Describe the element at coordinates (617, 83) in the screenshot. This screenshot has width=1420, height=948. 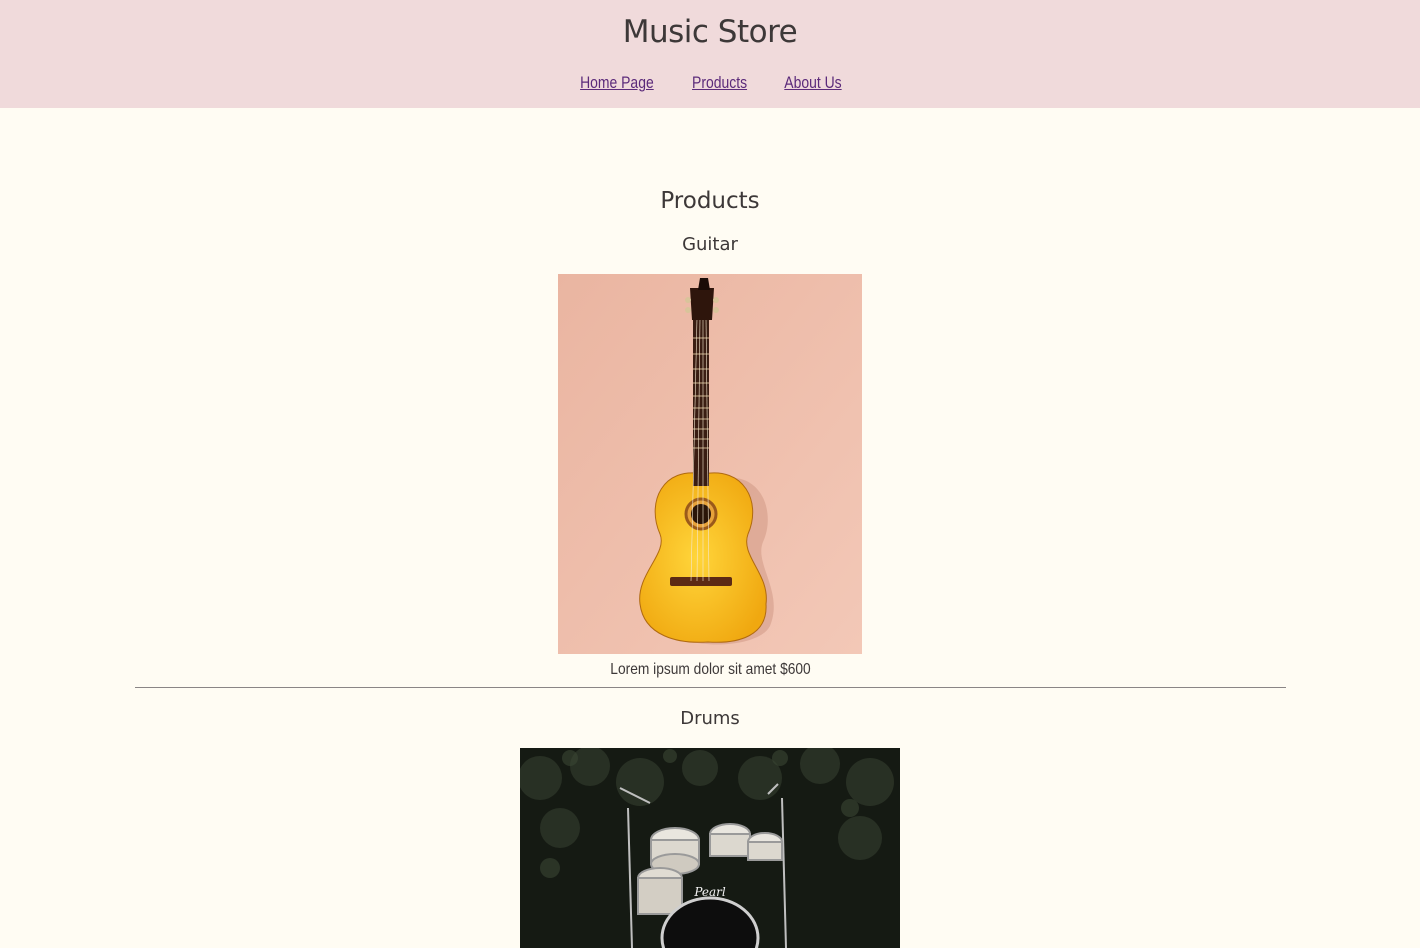
I see `nav-link-home: Home Page` at that location.